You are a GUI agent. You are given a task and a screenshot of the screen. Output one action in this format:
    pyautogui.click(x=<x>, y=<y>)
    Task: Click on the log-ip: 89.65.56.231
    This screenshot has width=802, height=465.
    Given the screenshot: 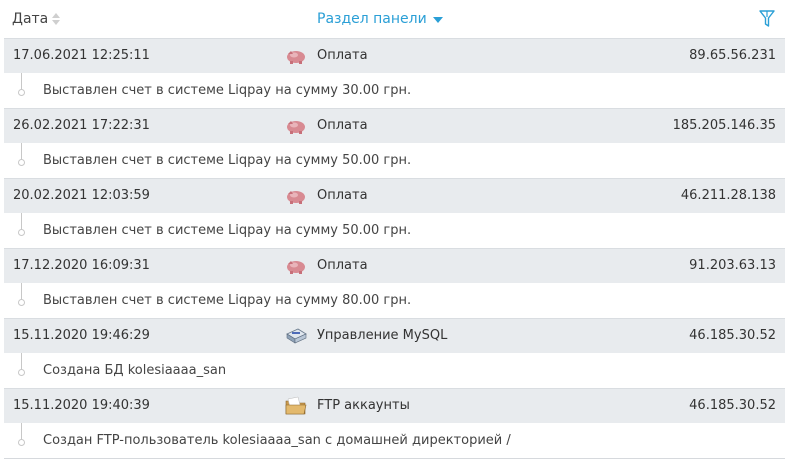 What is the action you would take?
    pyautogui.click(x=732, y=55)
    